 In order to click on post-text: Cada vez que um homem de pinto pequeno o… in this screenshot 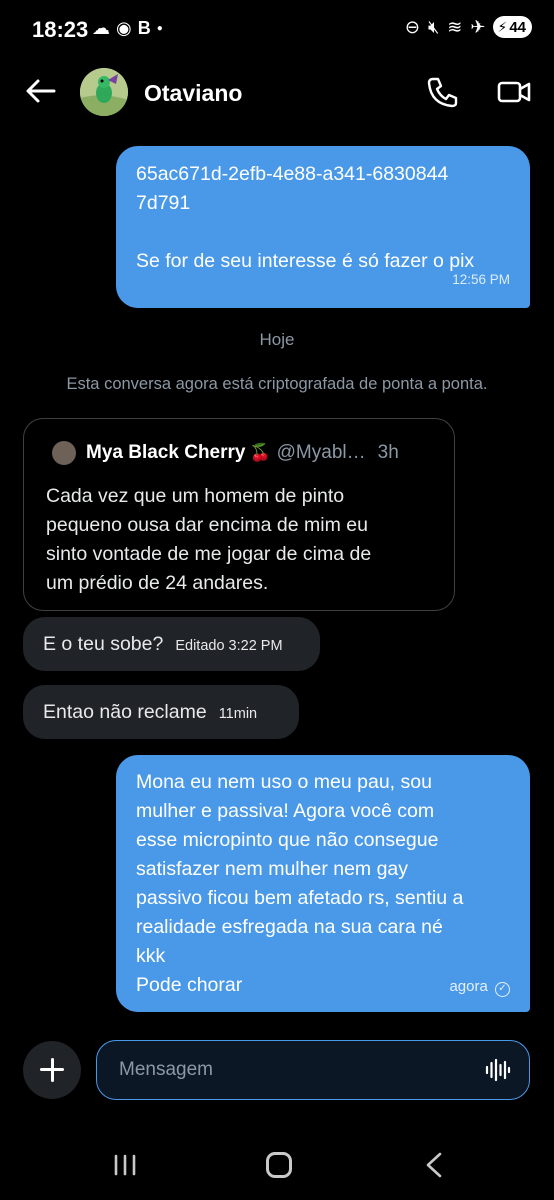, I will do `click(209, 539)`.